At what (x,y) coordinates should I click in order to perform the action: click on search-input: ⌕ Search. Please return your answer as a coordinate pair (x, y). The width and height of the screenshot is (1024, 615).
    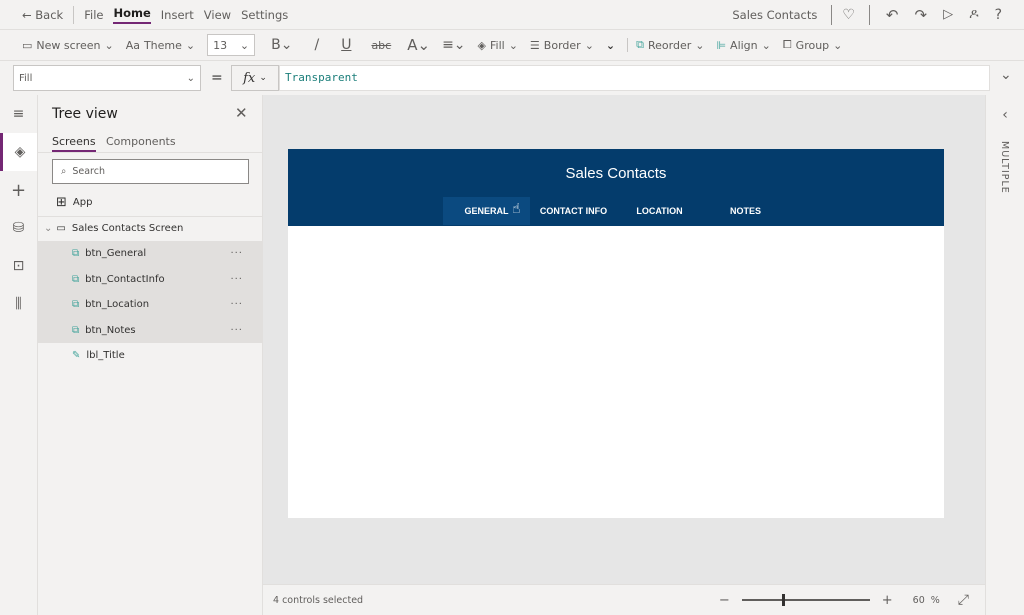
    Looking at the image, I should click on (150, 171).